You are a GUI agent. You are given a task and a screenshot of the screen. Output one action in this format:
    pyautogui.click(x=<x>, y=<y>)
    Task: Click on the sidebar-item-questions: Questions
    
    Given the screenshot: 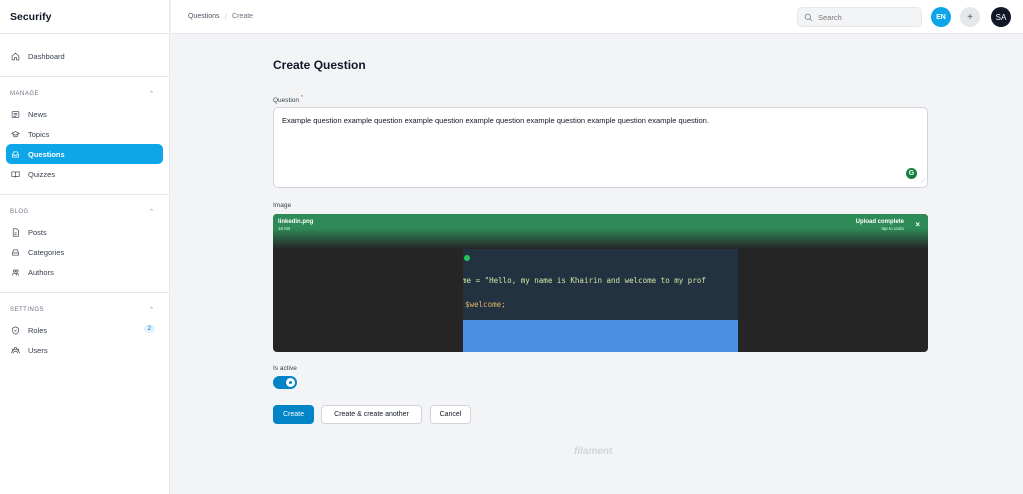 What is the action you would take?
    pyautogui.click(x=84, y=154)
    